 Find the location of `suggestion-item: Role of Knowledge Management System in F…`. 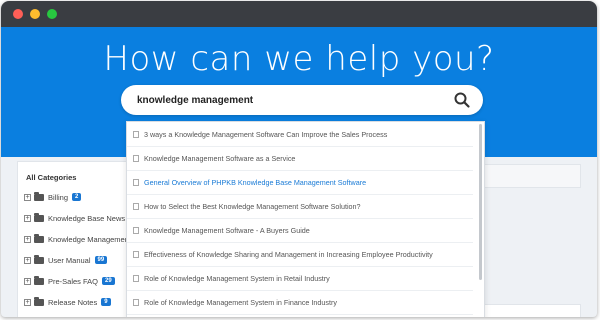

suggestion-item: Role of Knowledge Management System in F… is located at coordinates (300, 302).